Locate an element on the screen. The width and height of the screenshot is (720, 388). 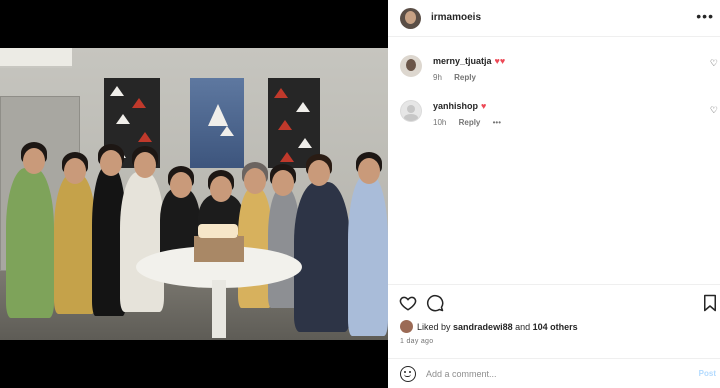
emoji-icon is located at coordinates (408, 374).